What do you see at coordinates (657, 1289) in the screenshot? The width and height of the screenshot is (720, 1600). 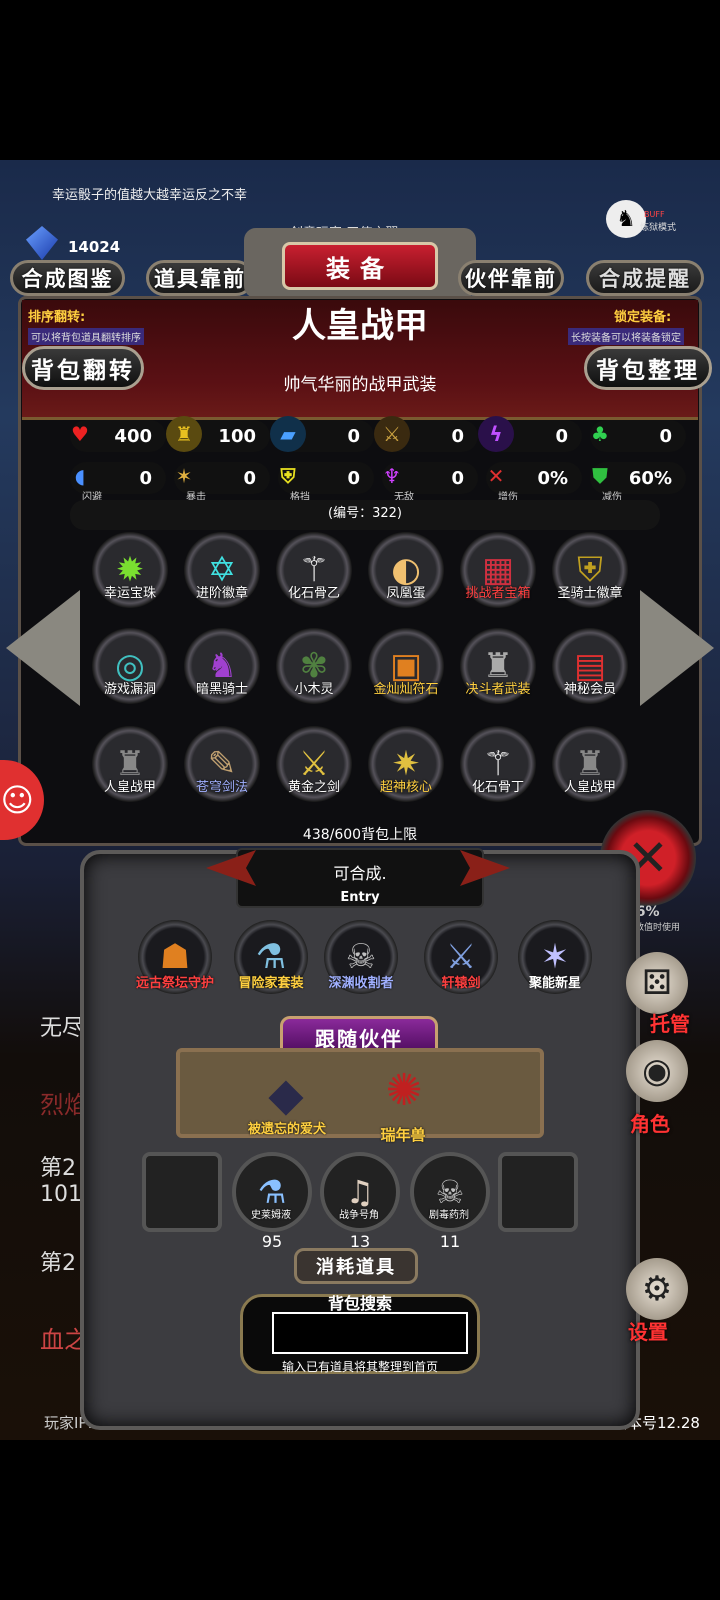 I see `gear-icon: ⚙` at bounding box center [657, 1289].